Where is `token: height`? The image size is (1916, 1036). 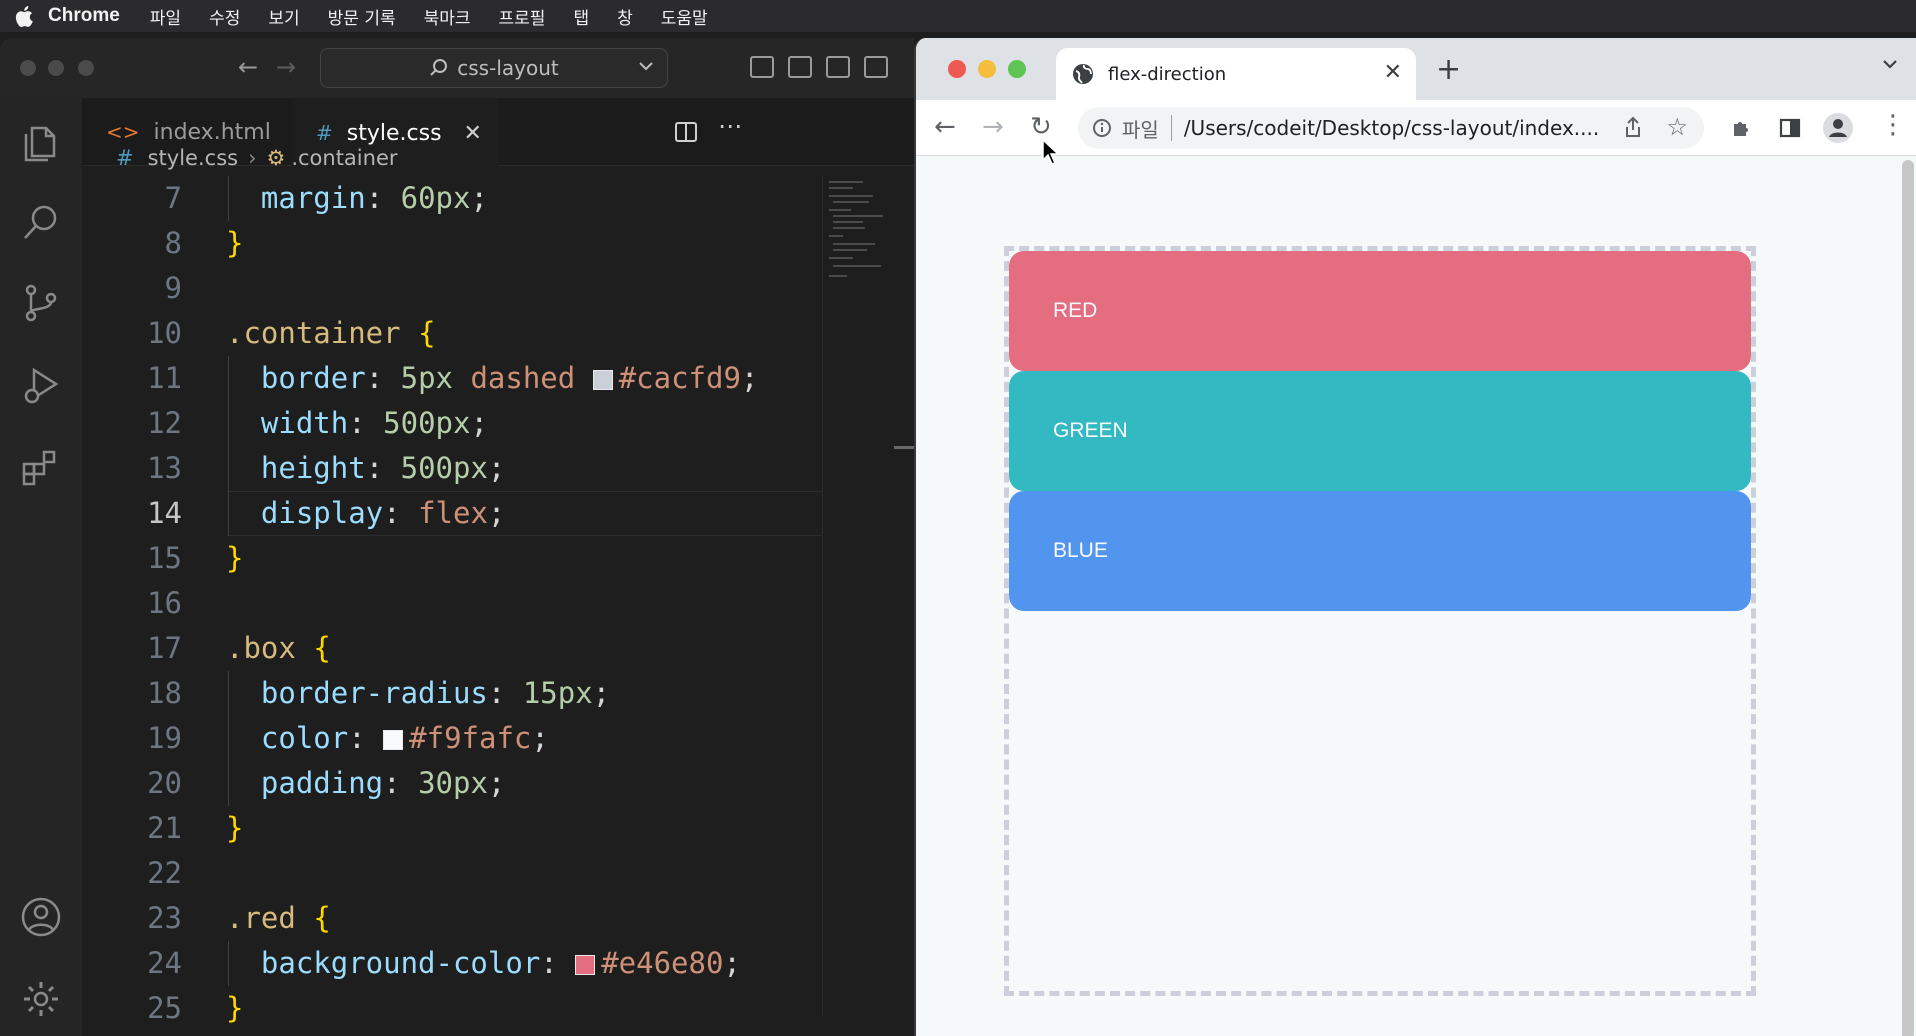 token: height is located at coordinates (313, 468).